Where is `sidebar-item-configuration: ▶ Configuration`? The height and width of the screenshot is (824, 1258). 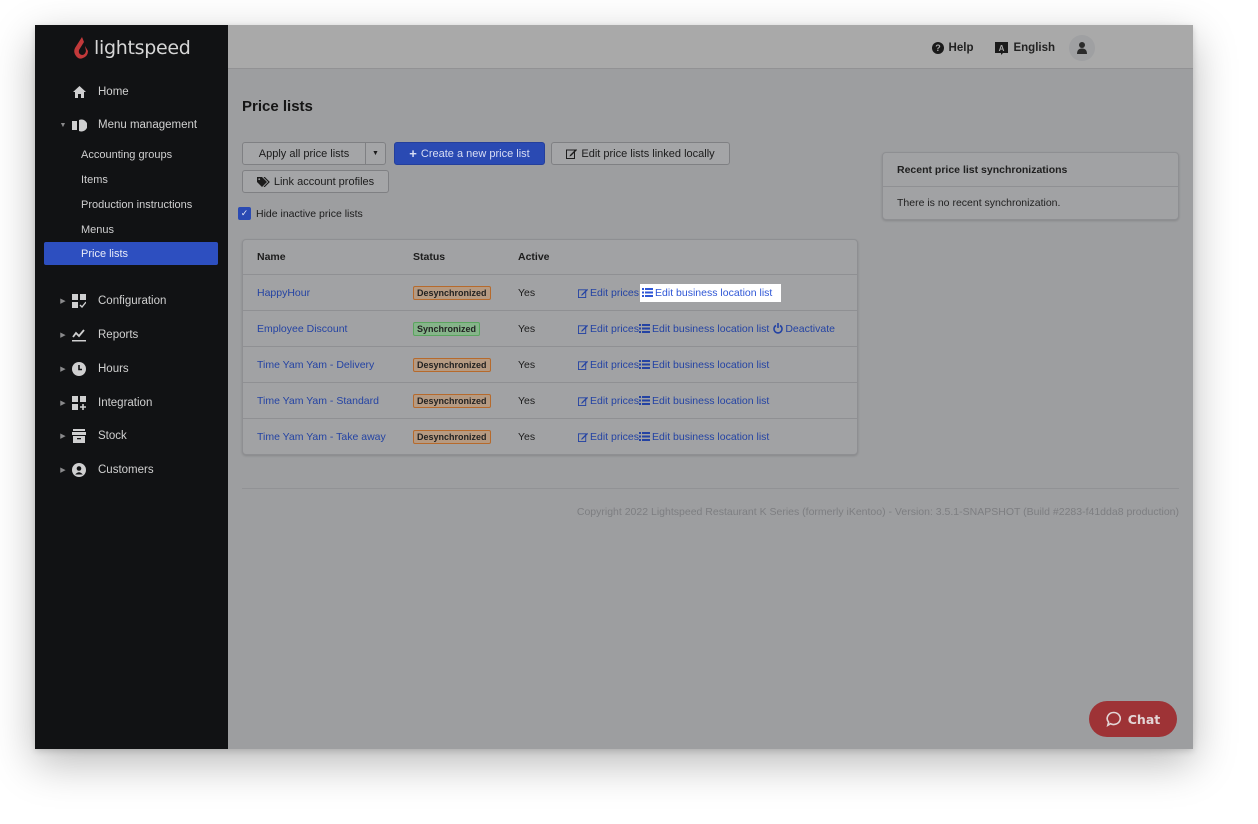 sidebar-item-configuration: ▶ Configuration is located at coordinates (131, 301).